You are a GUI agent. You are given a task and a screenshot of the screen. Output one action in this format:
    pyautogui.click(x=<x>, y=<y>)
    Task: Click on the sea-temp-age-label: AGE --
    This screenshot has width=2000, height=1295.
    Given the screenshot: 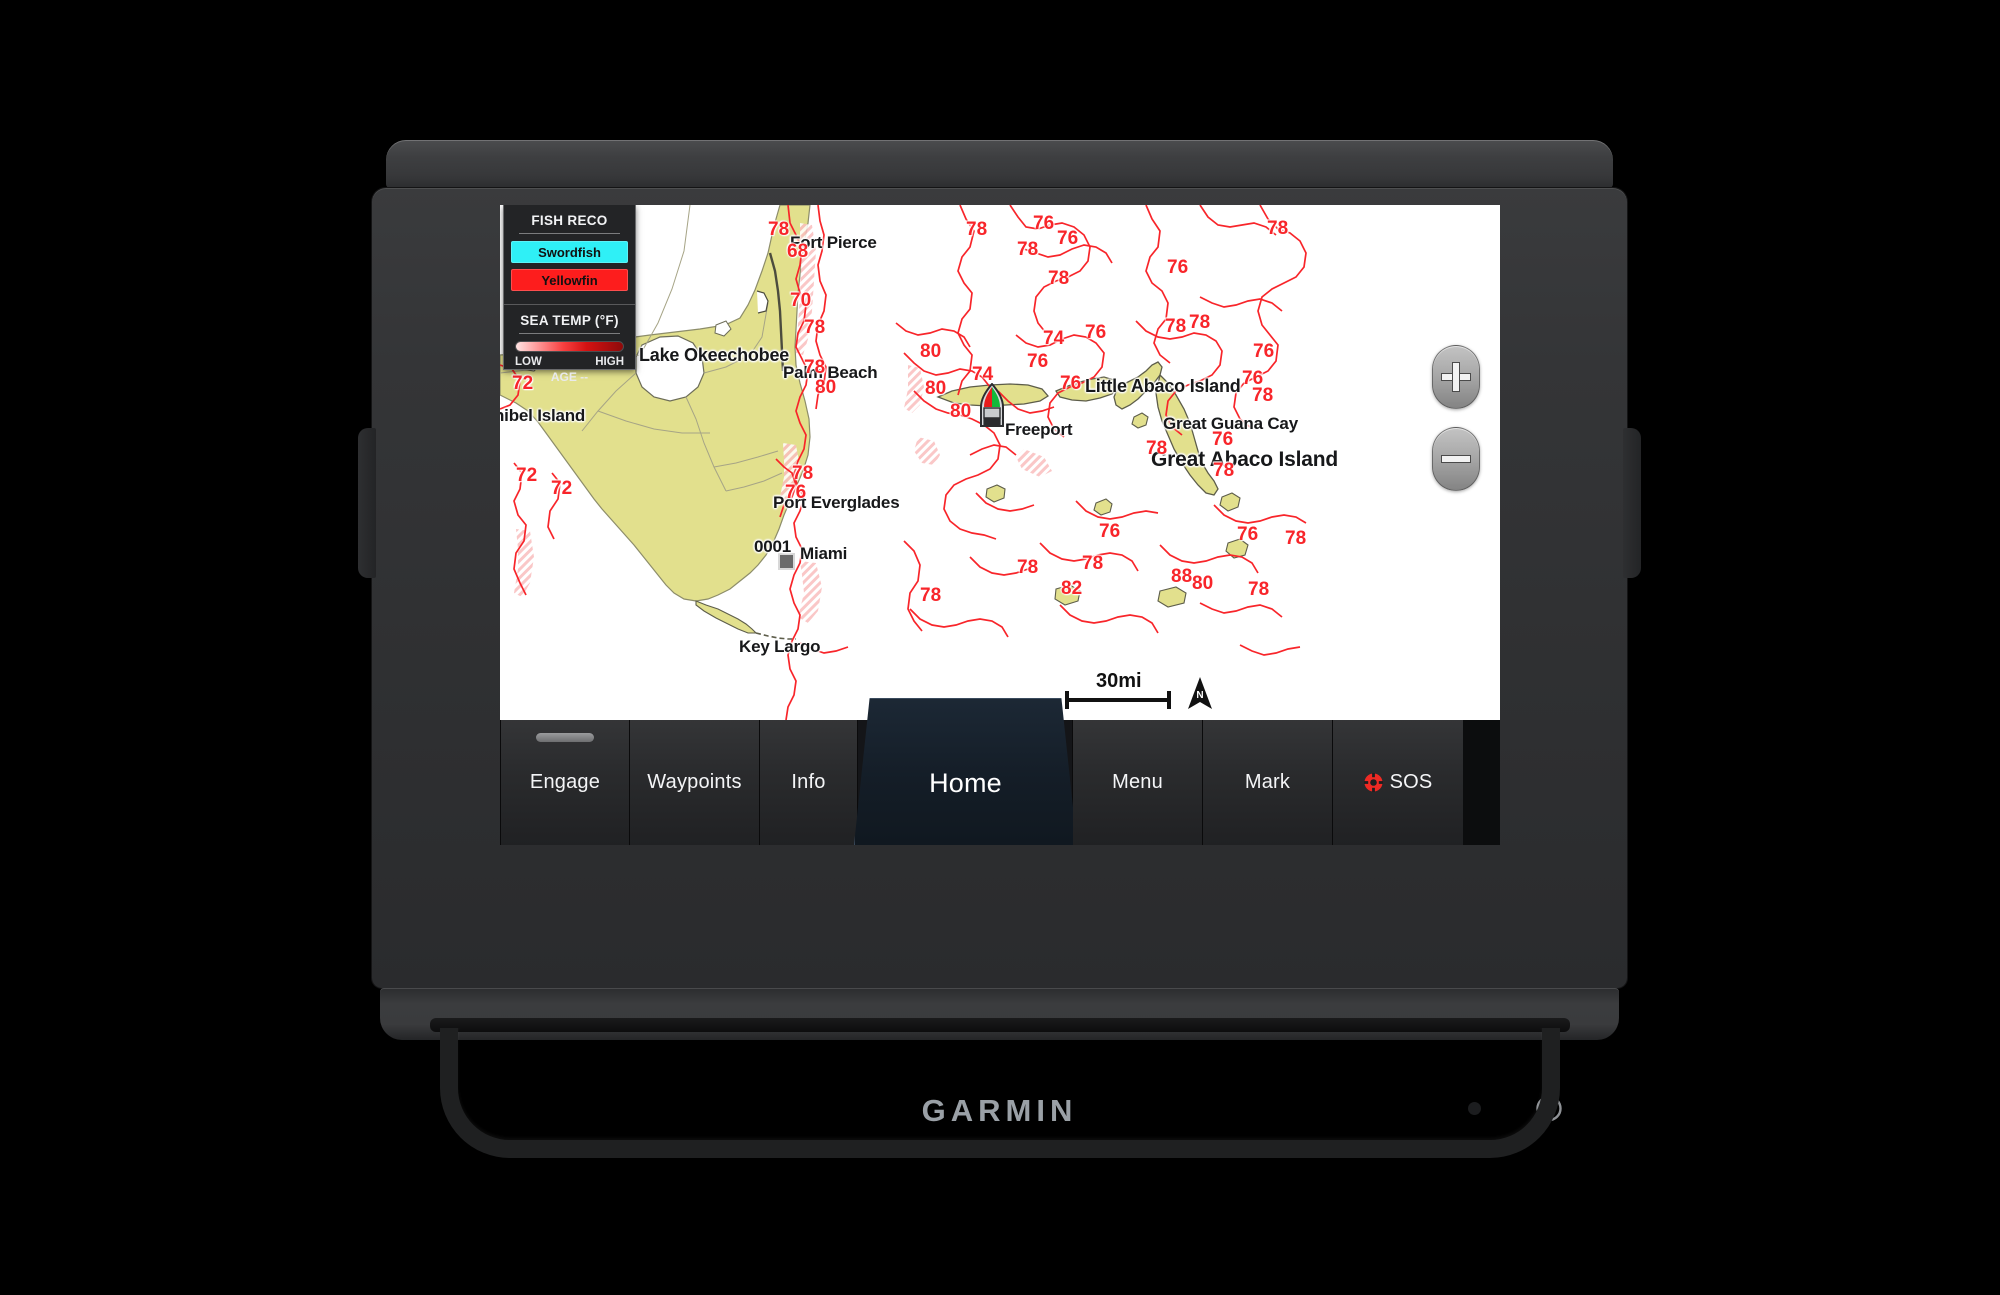 What is the action you would take?
    pyautogui.click(x=569, y=377)
    